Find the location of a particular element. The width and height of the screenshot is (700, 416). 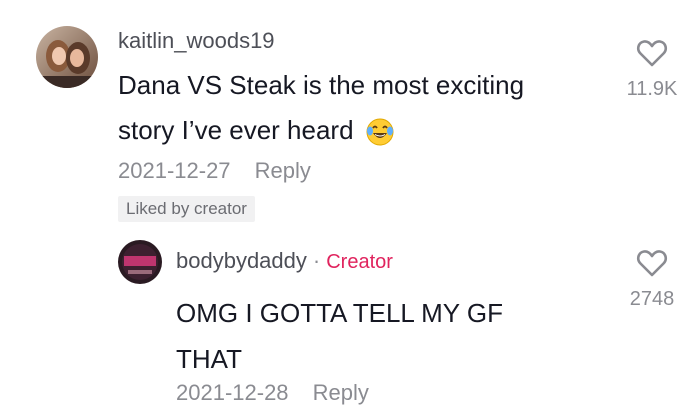

username-row: bodybydaddy · Creator is located at coordinates (284, 261).